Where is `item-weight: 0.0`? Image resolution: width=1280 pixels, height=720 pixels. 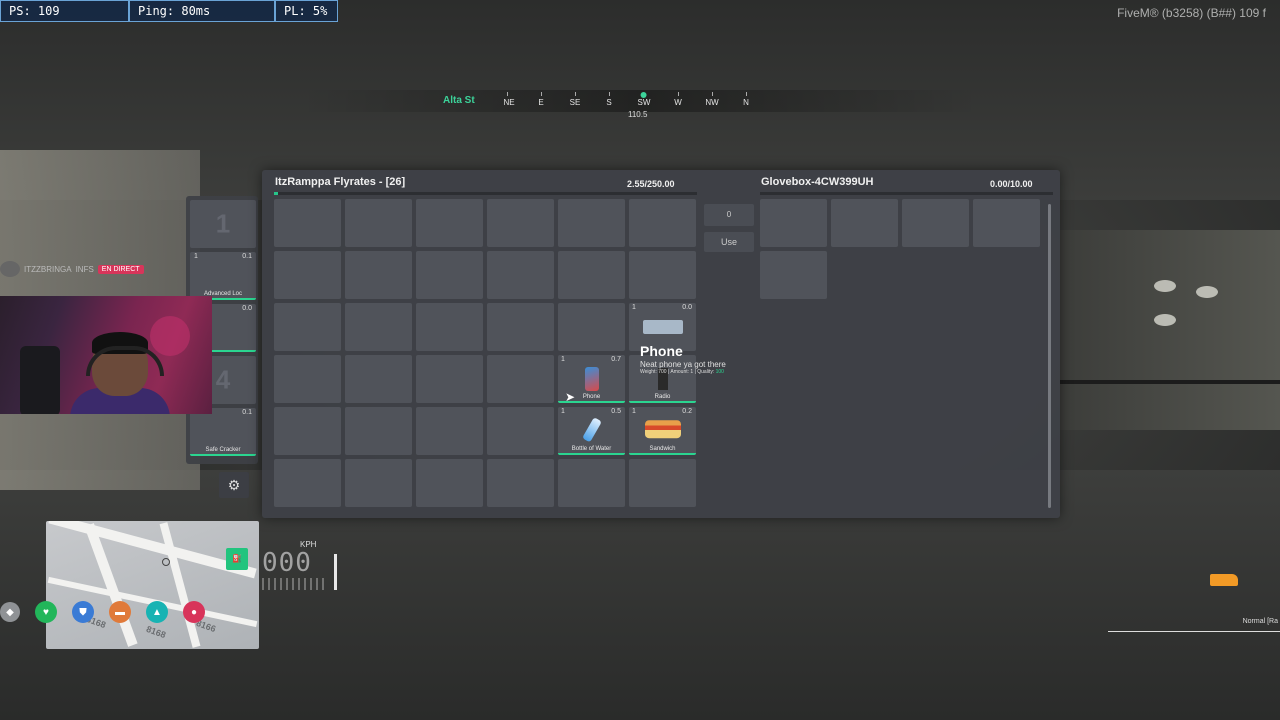
item-weight: 0.0 is located at coordinates (247, 308).